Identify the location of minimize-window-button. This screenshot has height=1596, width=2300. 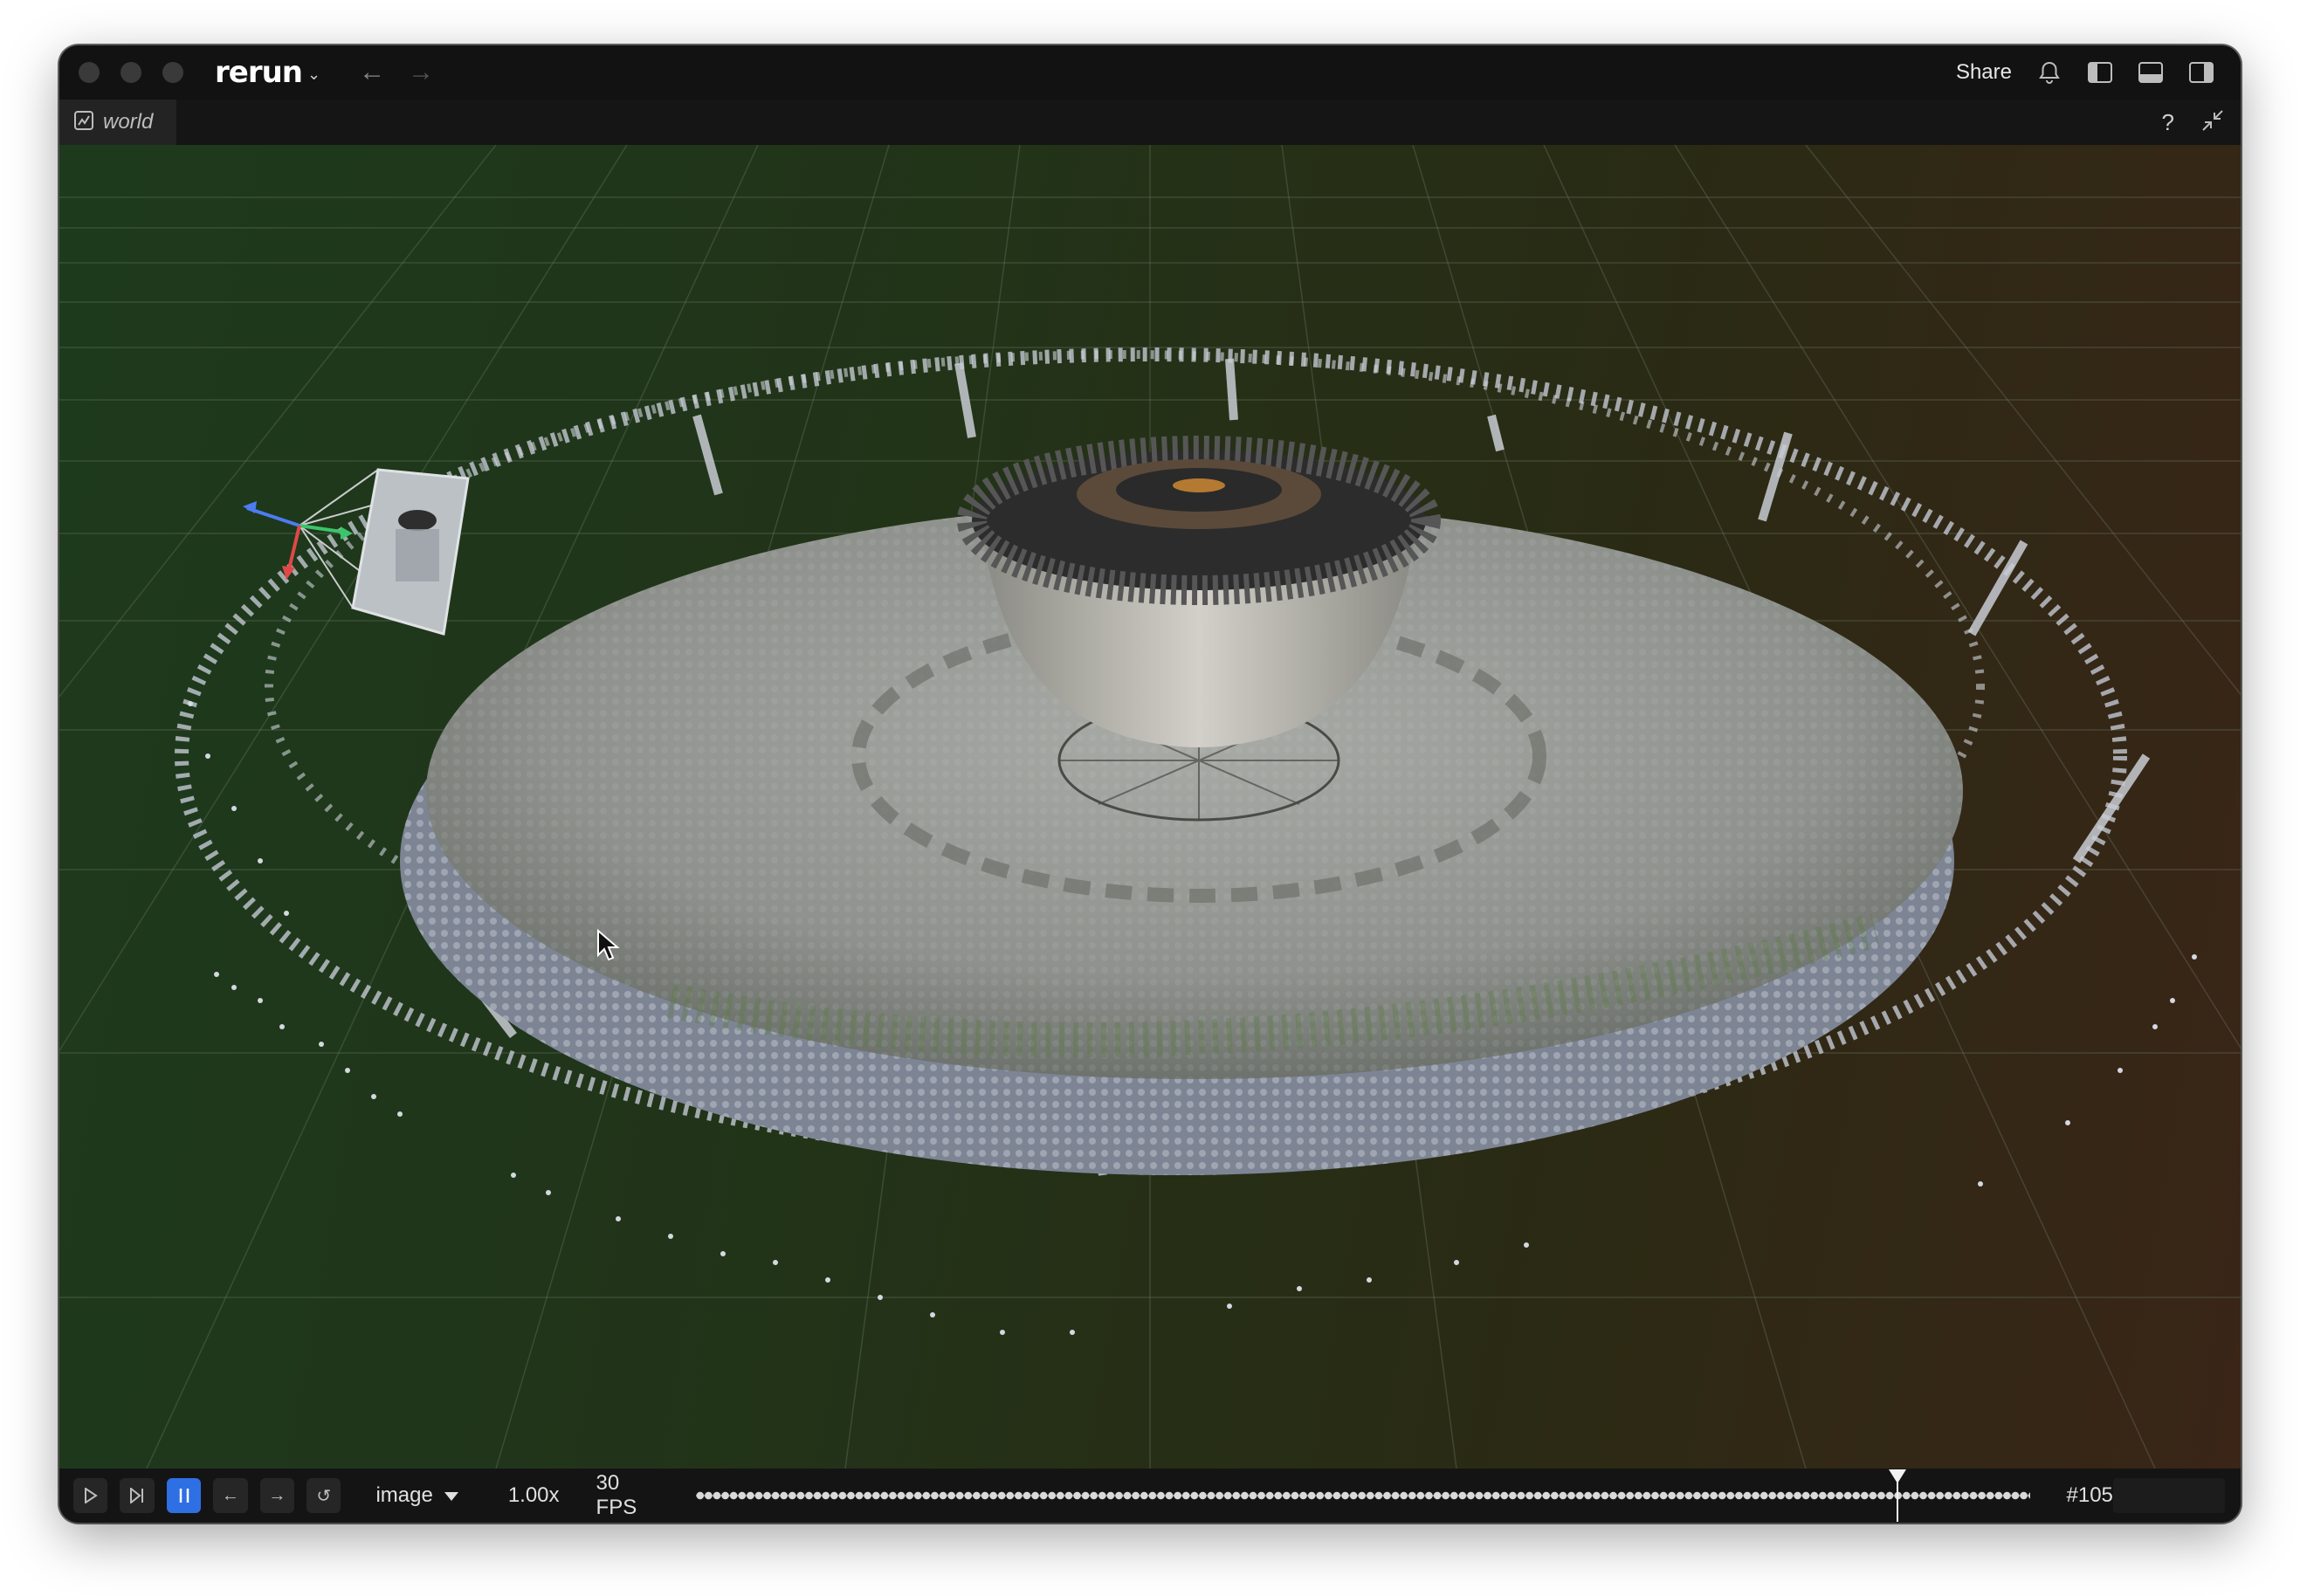
(131, 72).